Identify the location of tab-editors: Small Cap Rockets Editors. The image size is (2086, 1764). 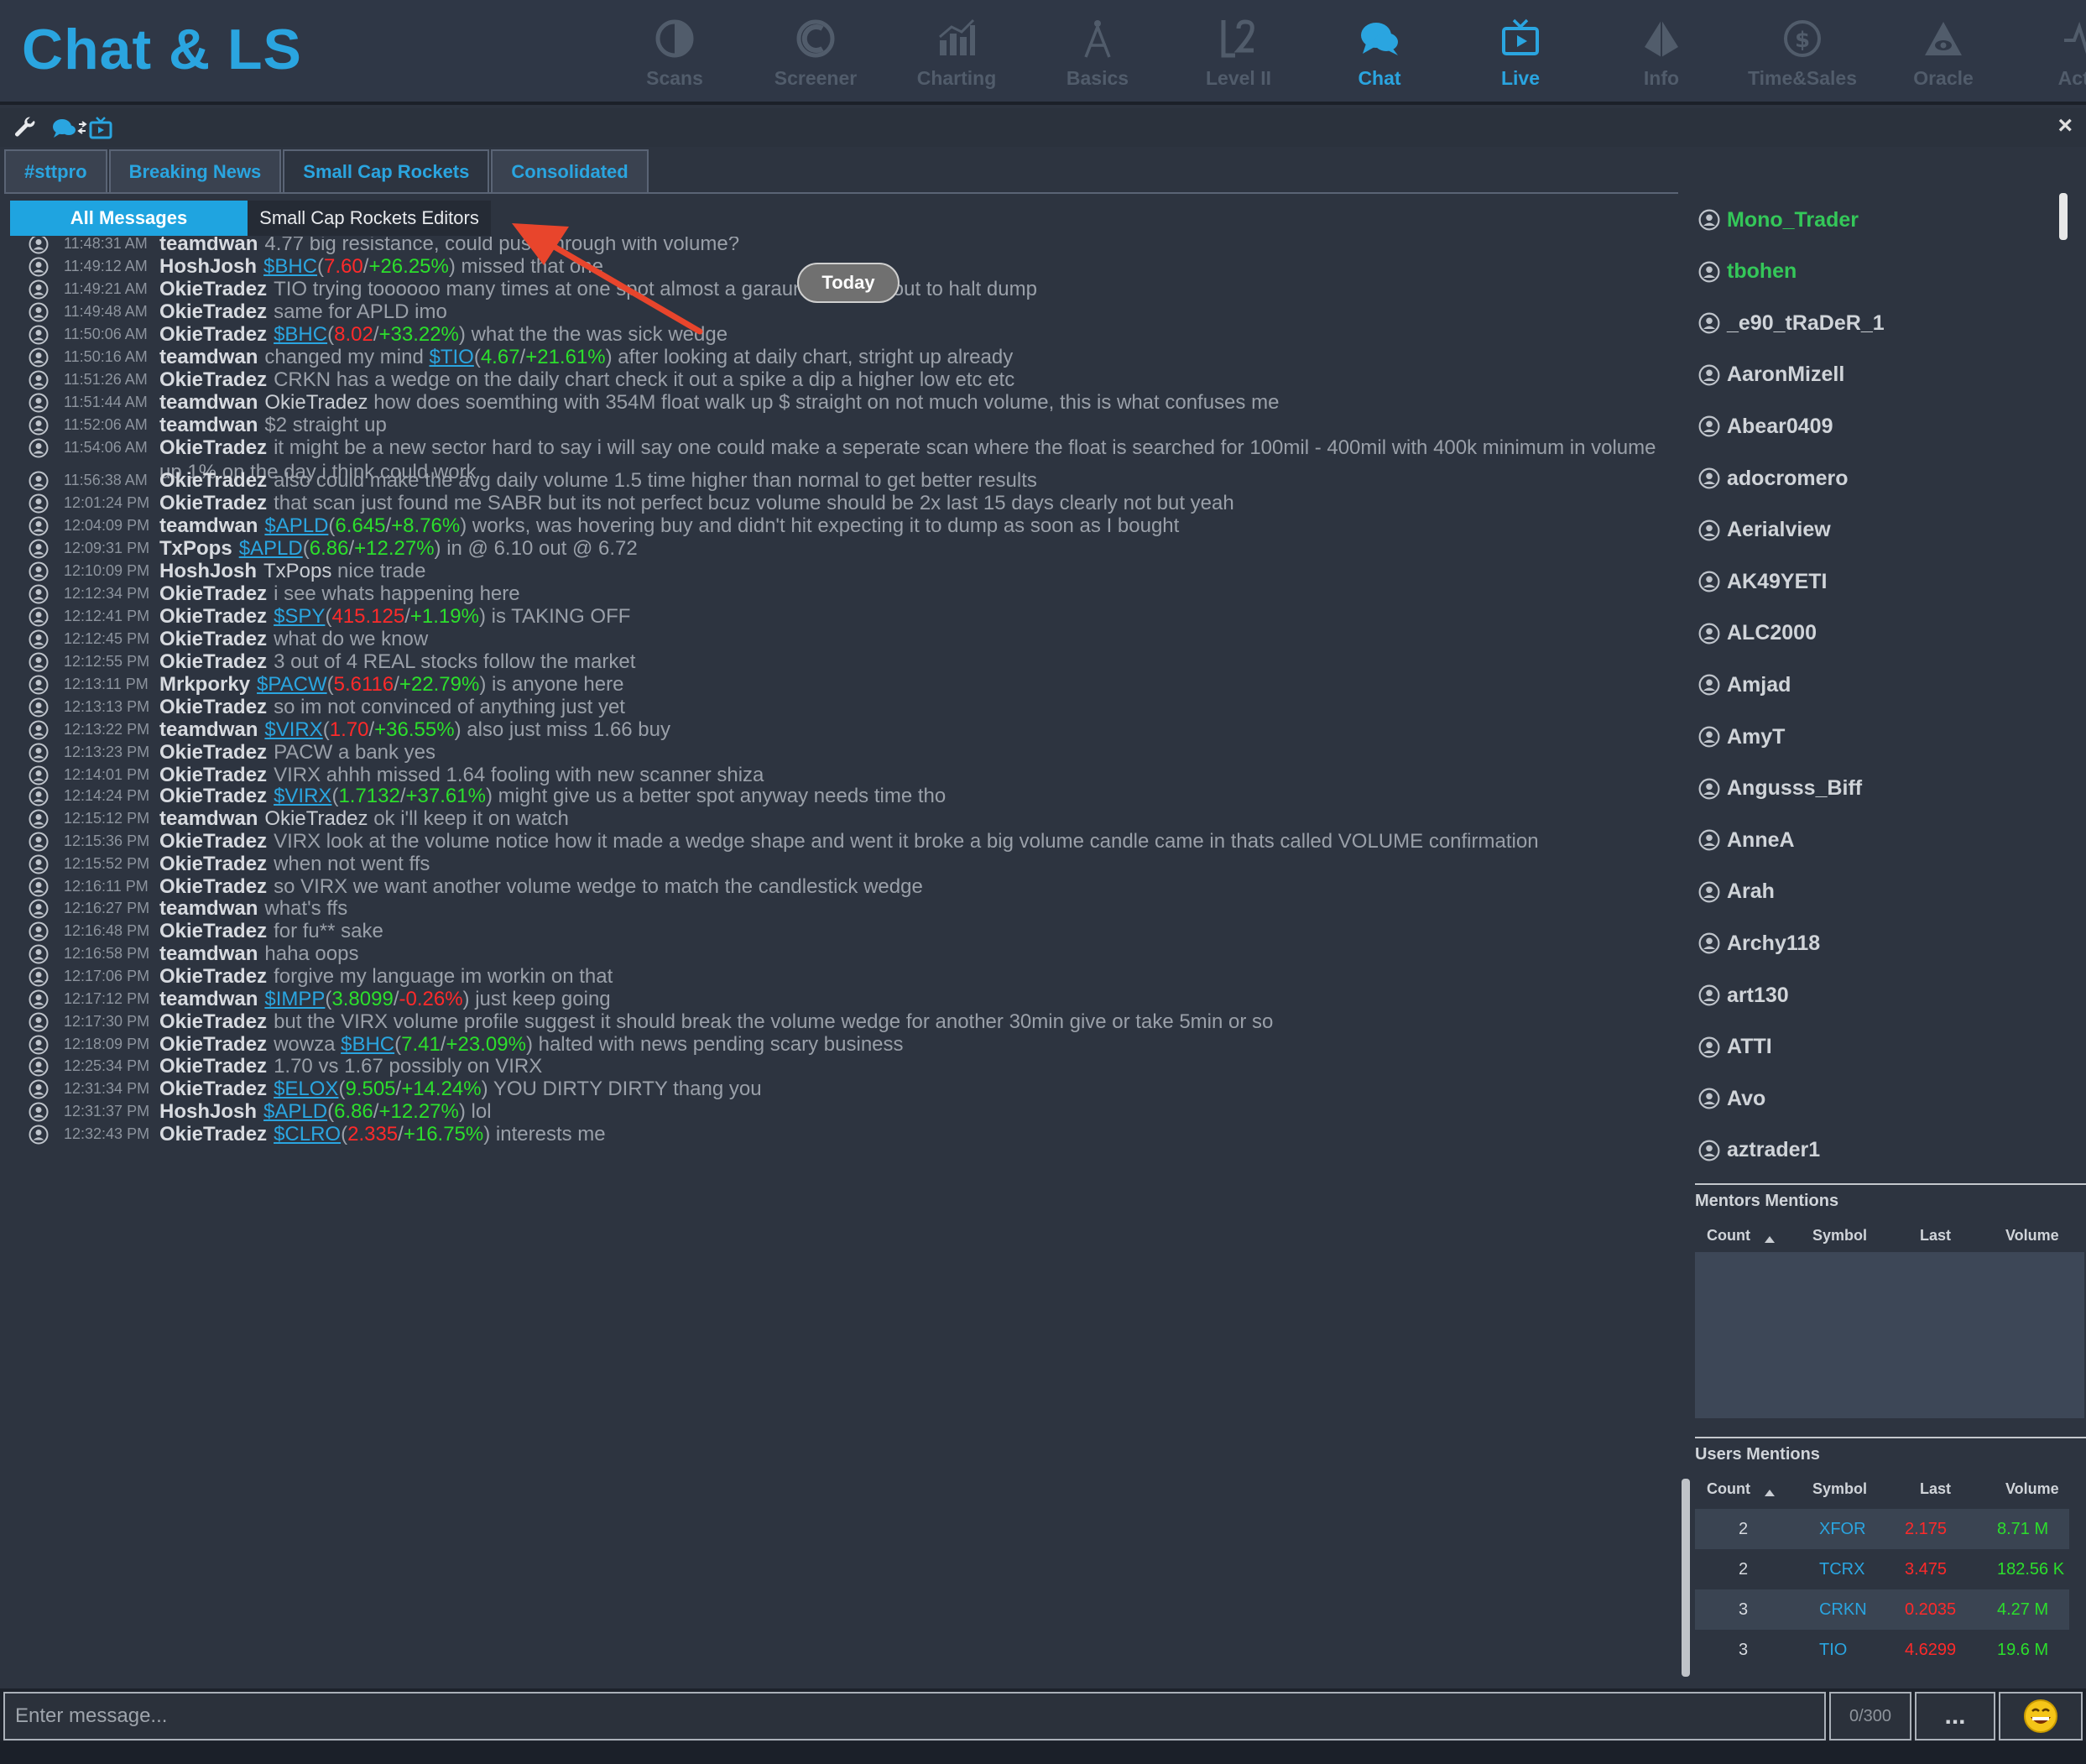
(369, 218).